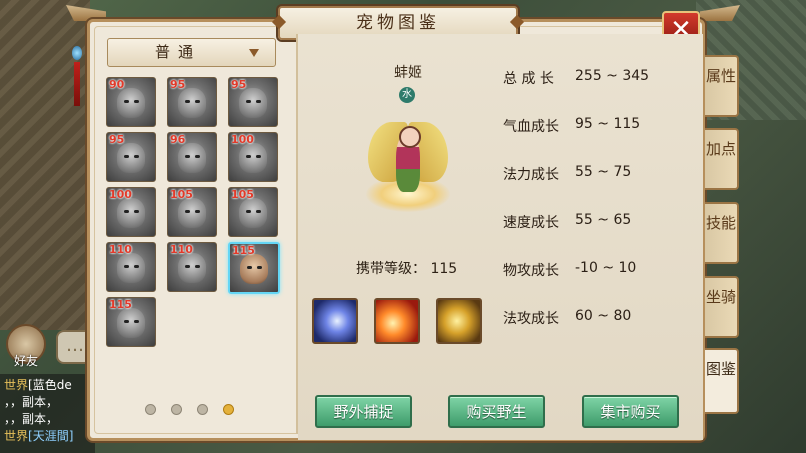  I want to click on tab-mount: 坐骑, so click(722, 307).